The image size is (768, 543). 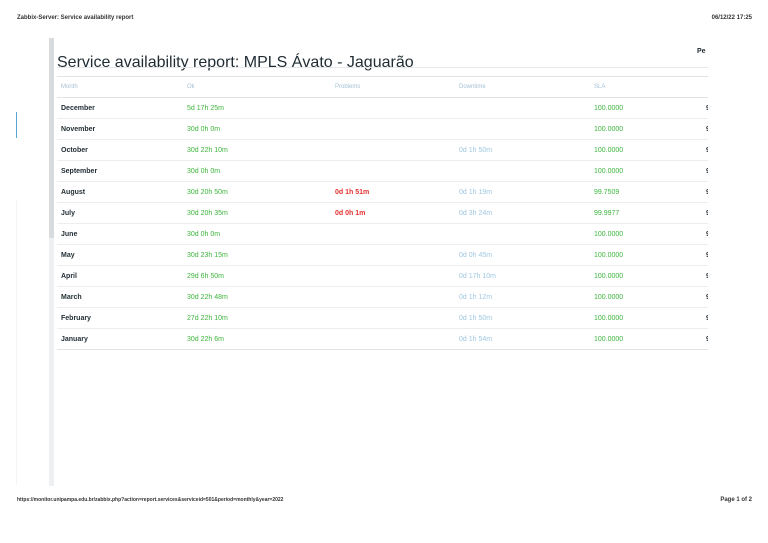 What do you see at coordinates (257, 276) in the screenshot?
I see `cell-ok: 29d 6h 50m` at bounding box center [257, 276].